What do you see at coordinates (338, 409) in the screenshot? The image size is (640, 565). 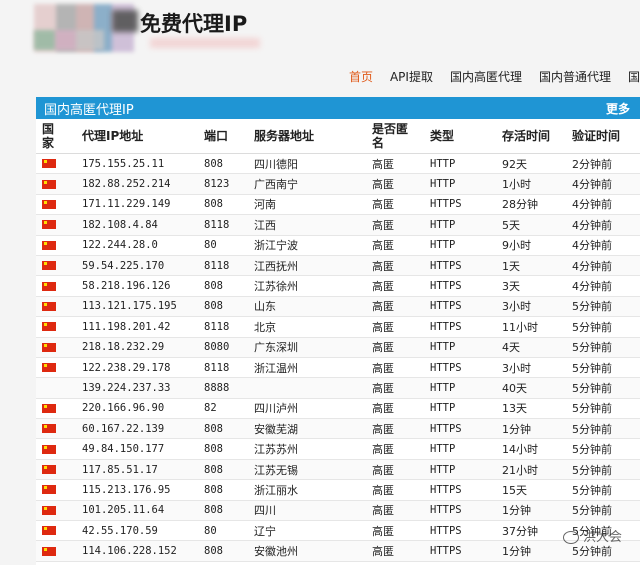 I see `table-row: 220.166.96.90 82 四川泸州 高匿 HTTP 13天 5分钟前` at bounding box center [338, 409].